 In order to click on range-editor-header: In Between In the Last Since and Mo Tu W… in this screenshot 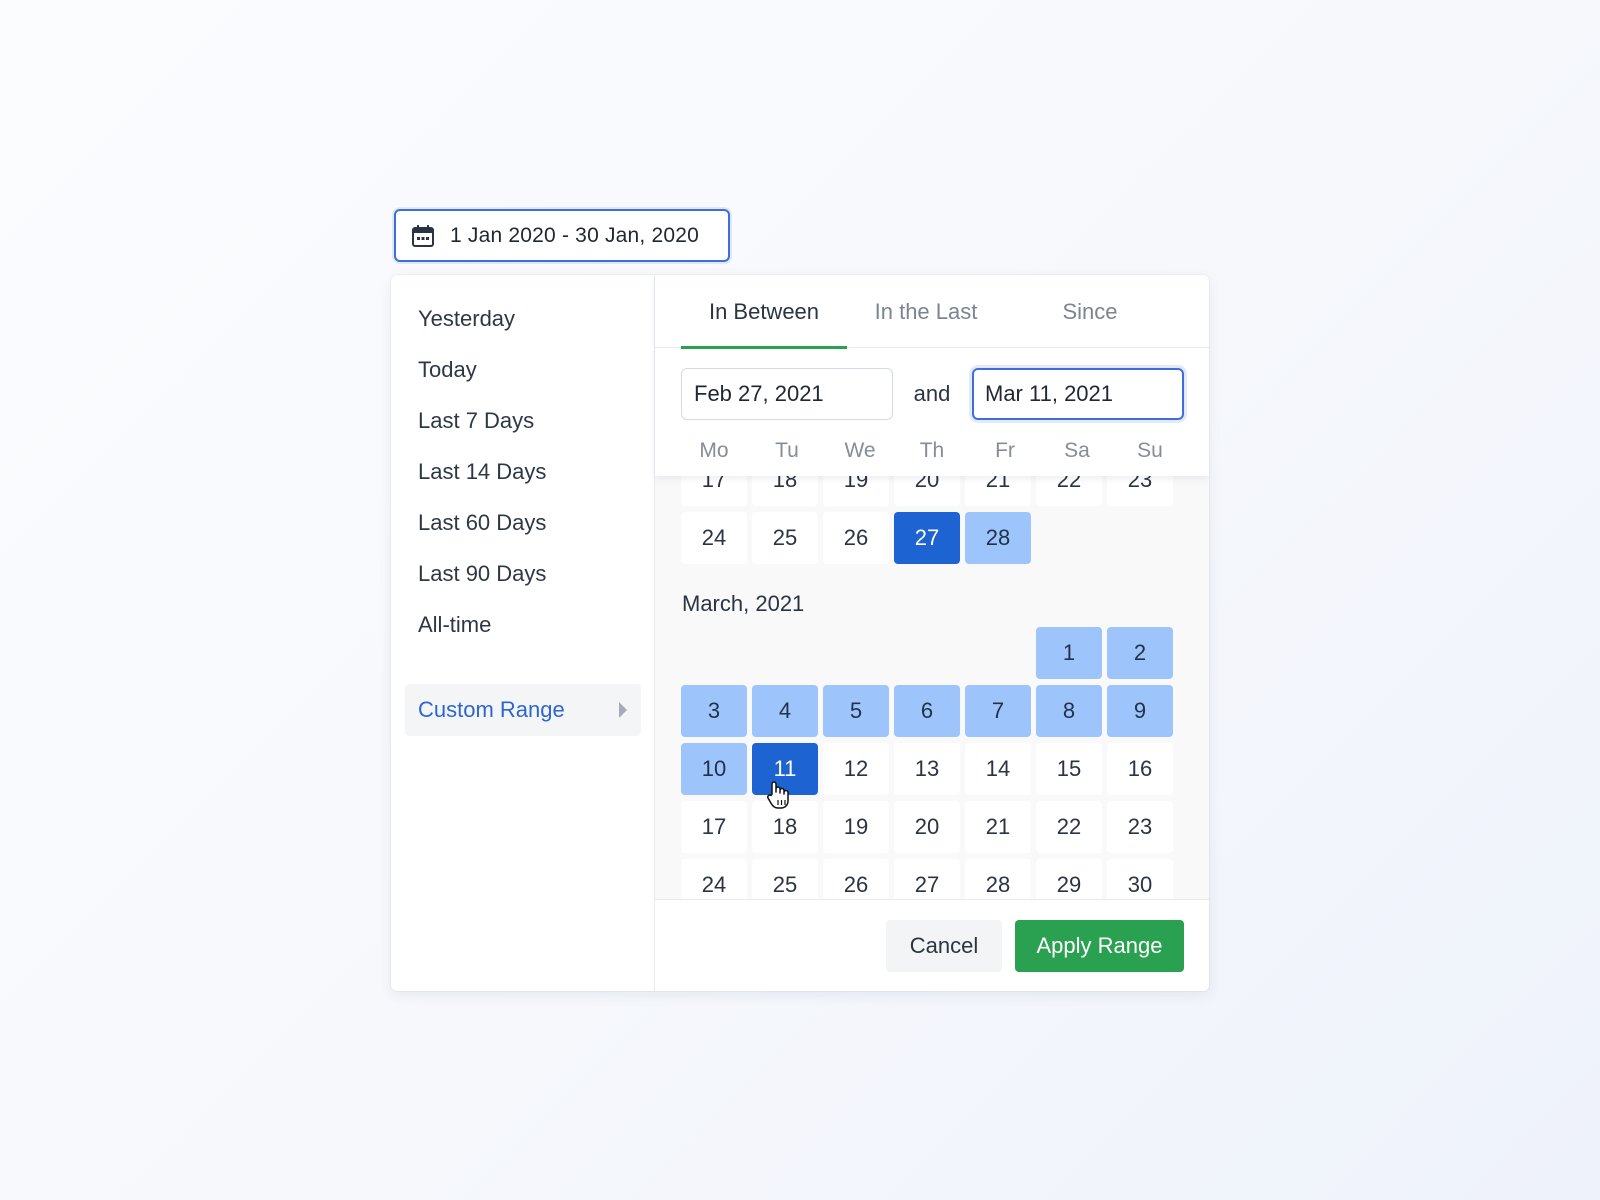, I will do `click(932, 375)`.